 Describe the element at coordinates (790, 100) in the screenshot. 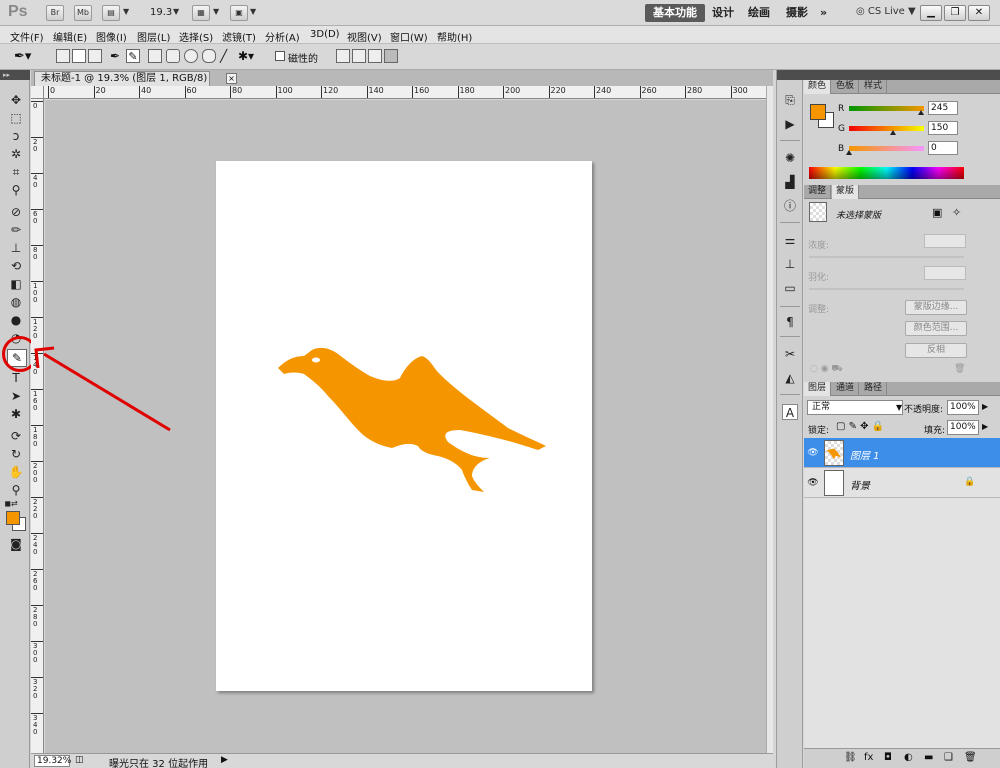

I see `history-panel-icon: ⎘` at that location.